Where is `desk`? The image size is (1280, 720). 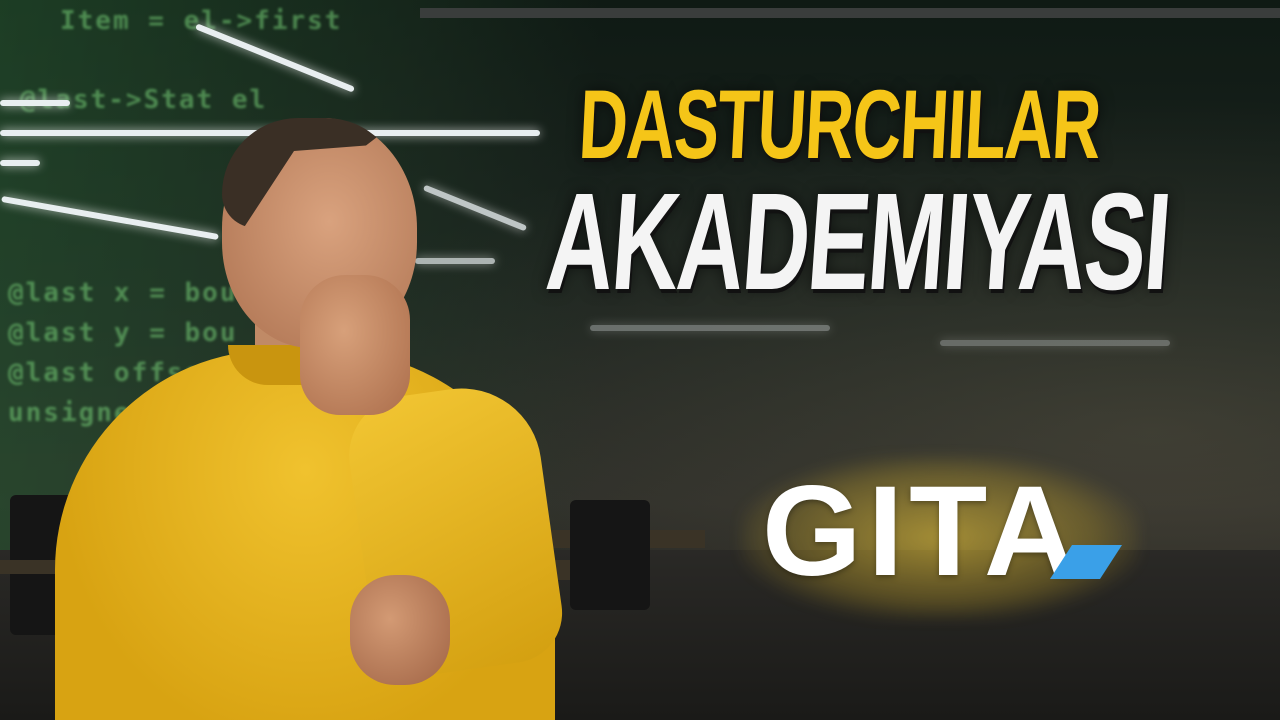
desk is located at coordinates (30, 567).